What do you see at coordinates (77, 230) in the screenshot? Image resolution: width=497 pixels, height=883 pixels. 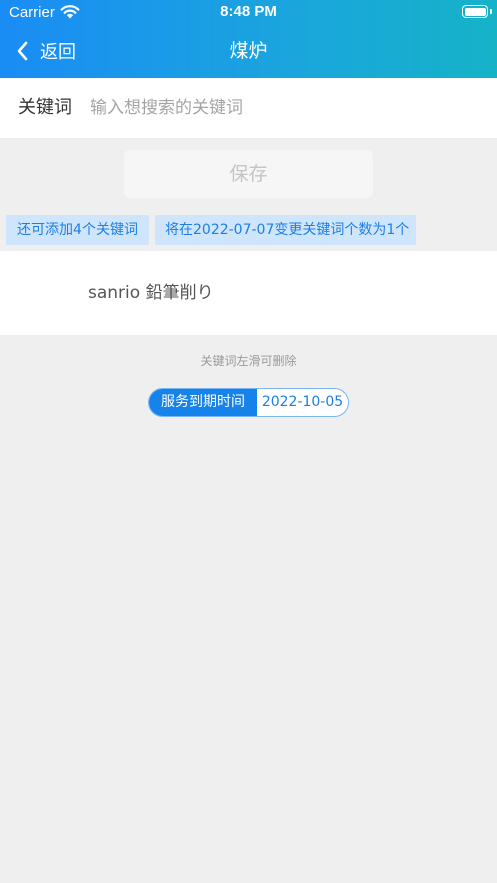 I see `remaining-count-badge: 还可添加4个关键词` at bounding box center [77, 230].